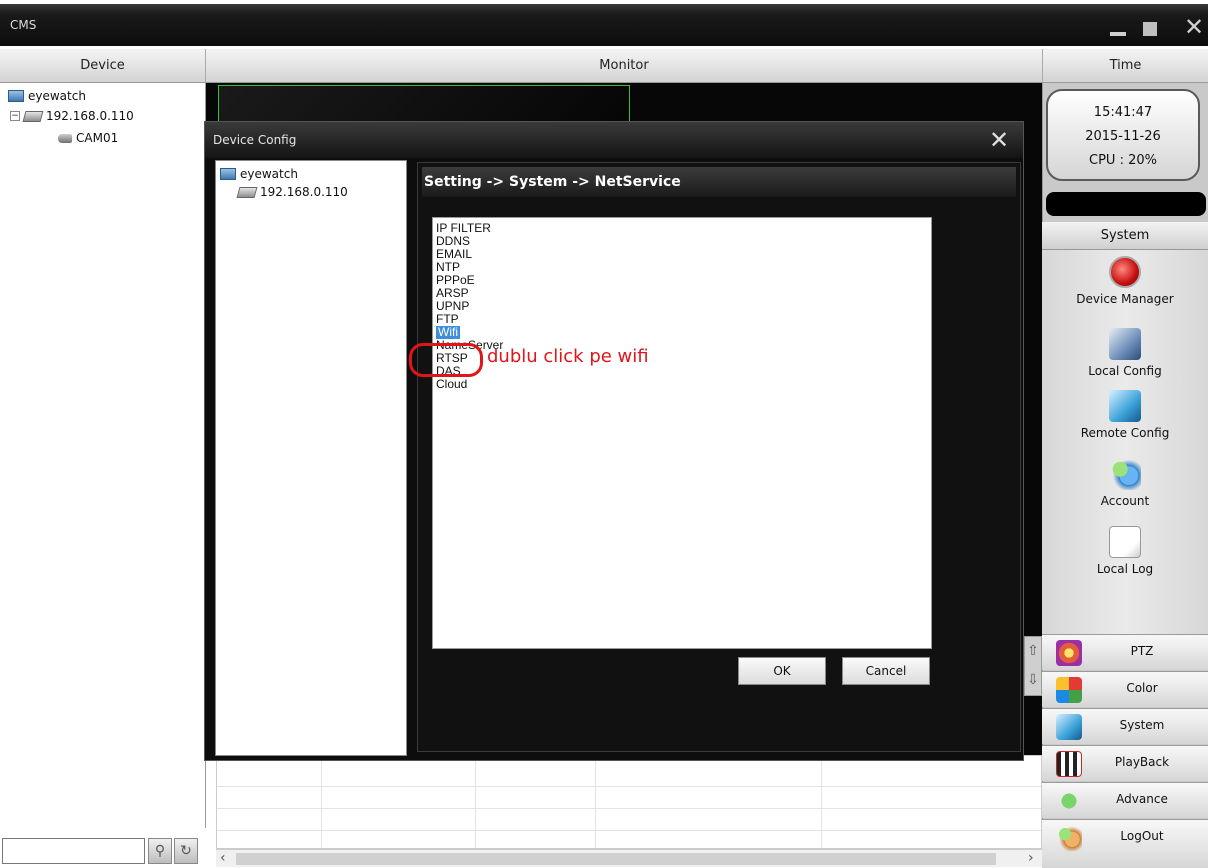  What do you see at coordinates (1142, 688) in the screenshot?
I see `color-label: Color` at bounding box center [1142, 688].